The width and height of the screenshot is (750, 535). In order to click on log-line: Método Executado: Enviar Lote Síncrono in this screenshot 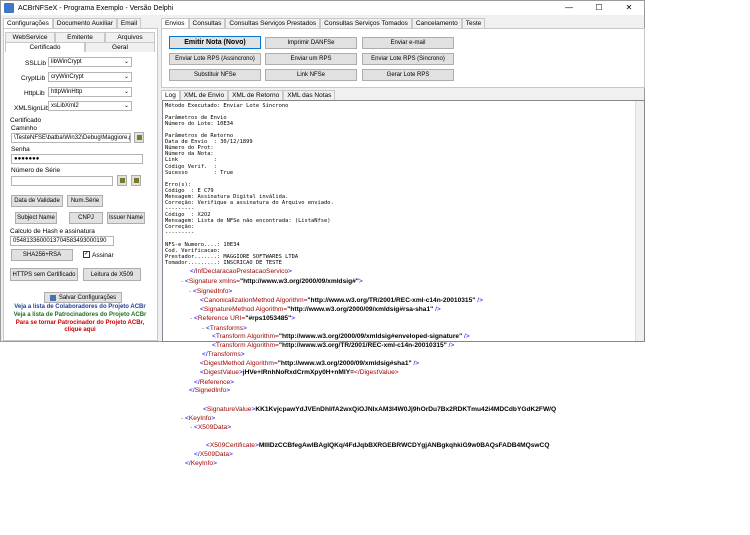, I will do `click(227, 106)`.